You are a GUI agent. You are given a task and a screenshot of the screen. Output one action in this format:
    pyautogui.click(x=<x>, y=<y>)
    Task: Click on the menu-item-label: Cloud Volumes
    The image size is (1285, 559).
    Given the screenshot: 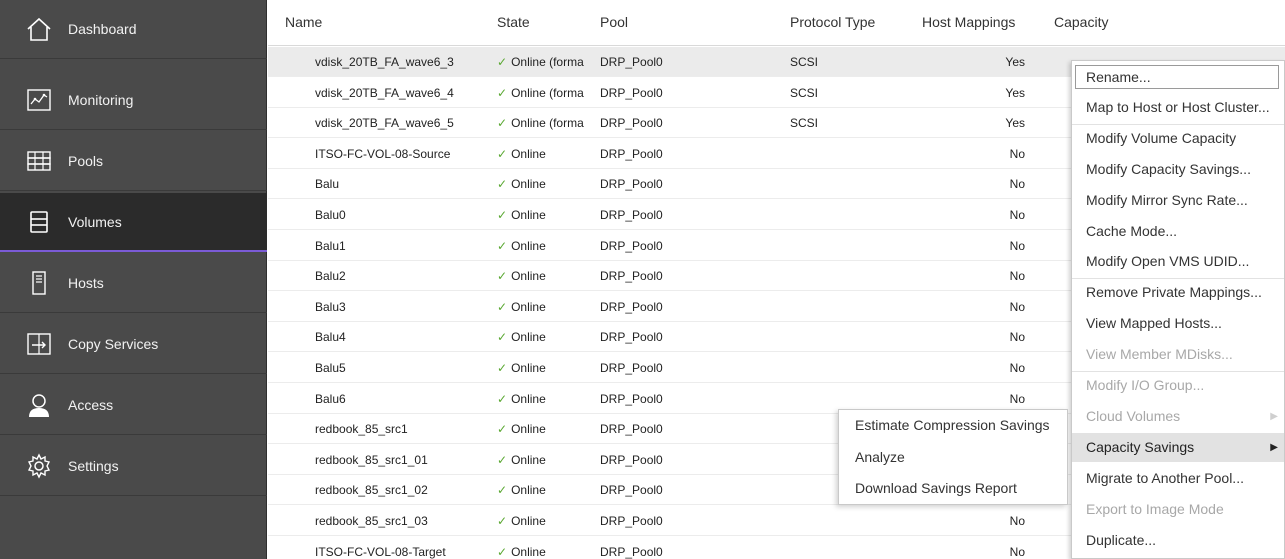 What is the action you would take?
    pyautogui.click(x=1133, y=416)
    